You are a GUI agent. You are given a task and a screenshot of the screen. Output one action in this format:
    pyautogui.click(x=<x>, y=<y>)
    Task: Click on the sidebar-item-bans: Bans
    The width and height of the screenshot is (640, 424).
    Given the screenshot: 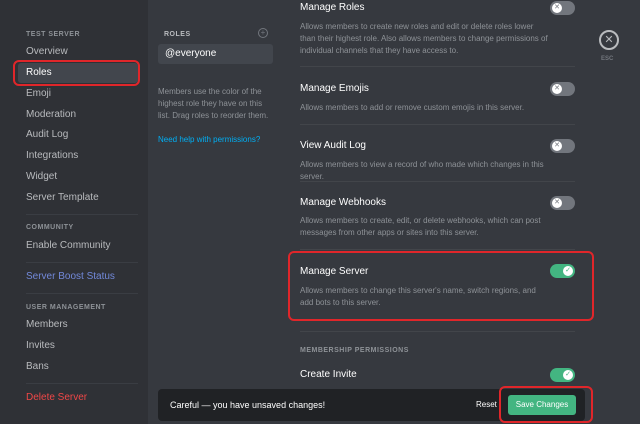 What is the action you would take?
    pyautogui.click(x=78, y=367)
    